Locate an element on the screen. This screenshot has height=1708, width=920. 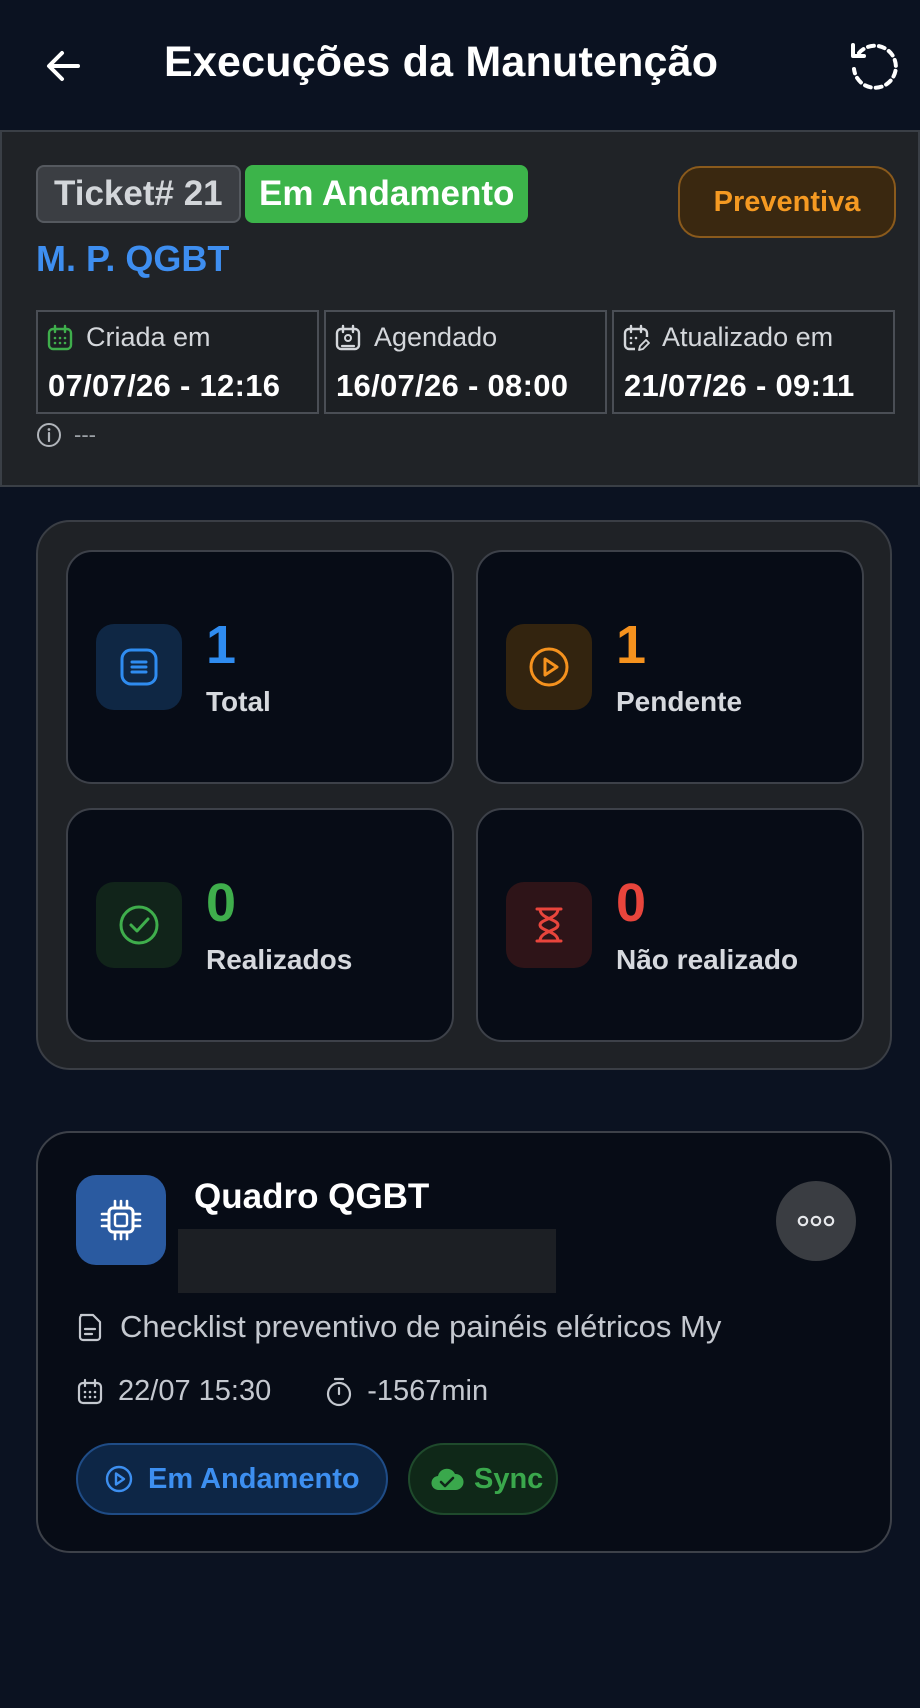
list-icon is located at coordinates (139, 667).